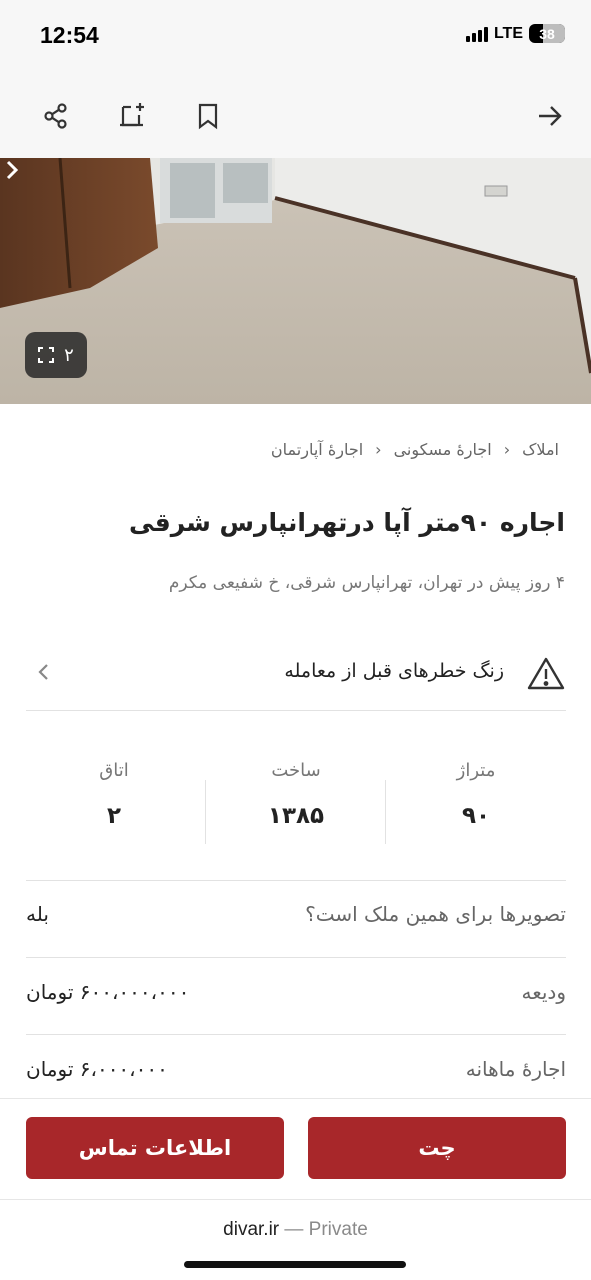 The width and height of the screenshot is (591, 1280). I want to click on listing-title: اجاره ۹۰متر آپا درتهرانپارس شرقی, so click(347, 522).